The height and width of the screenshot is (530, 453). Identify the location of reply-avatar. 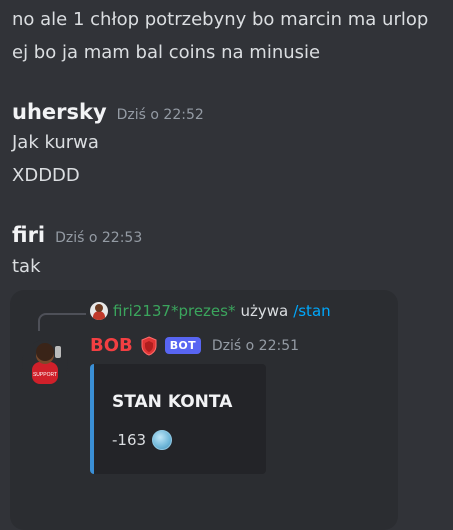
(99, 311).